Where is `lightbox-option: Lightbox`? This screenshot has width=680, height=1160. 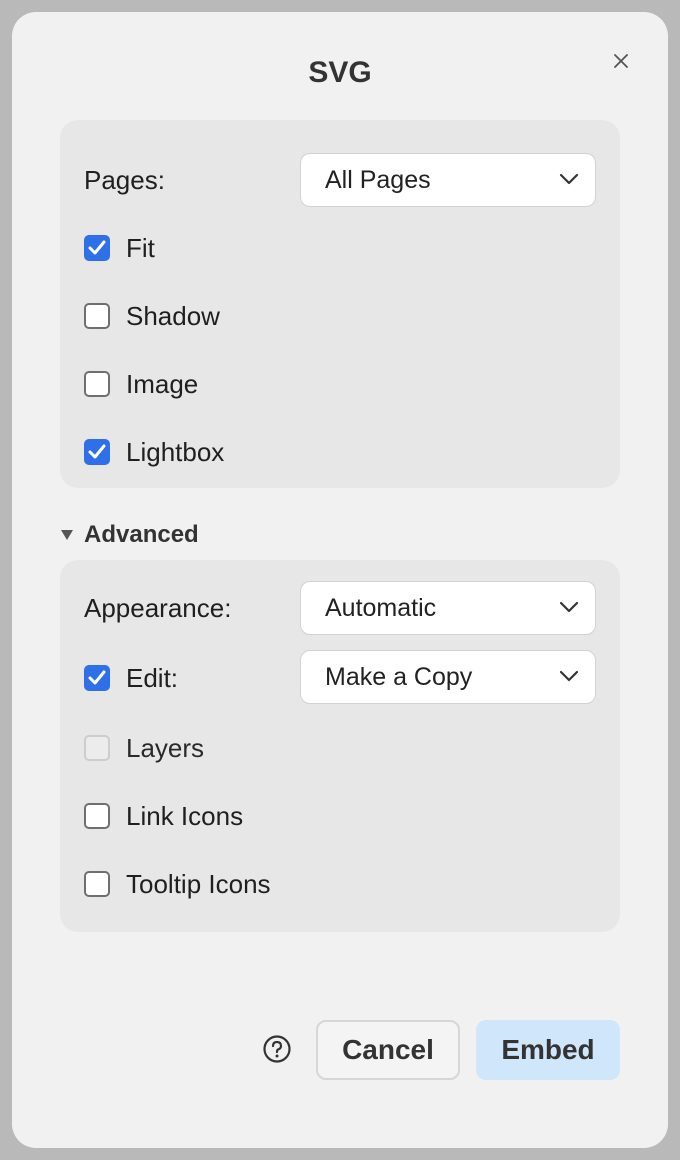 lightbox-option: Lightbox is located at coordinates (154, 452).